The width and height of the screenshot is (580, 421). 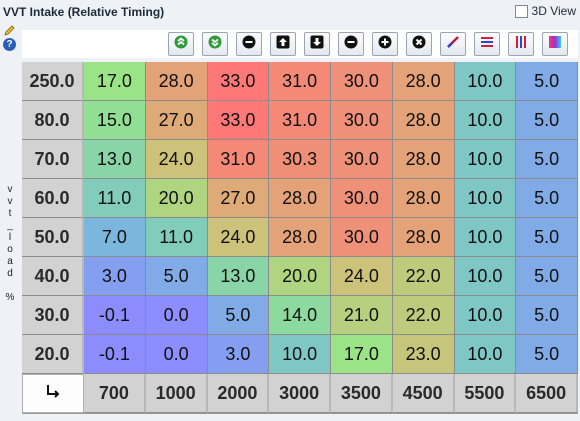 What do you see at coordinates (487, 44) in the screenshot?
I see `horizontal-smooth-button` at bounding box center [487, 44].